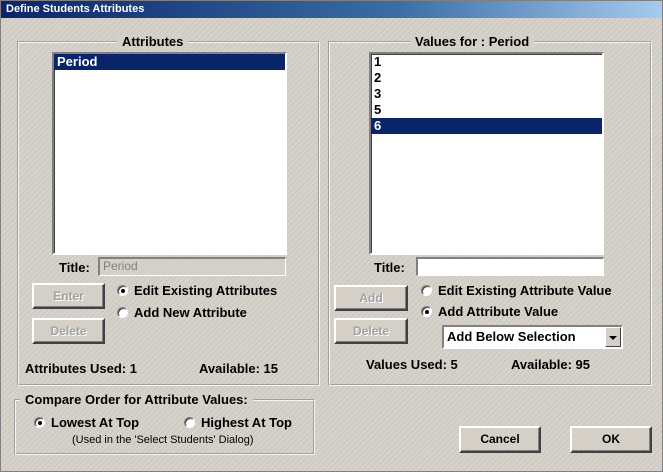  Describe the element at coordinates (163, 440) in the screenshot. I see `compare-order-note: (Used in the 'Select Students' Dialog)` at that location.